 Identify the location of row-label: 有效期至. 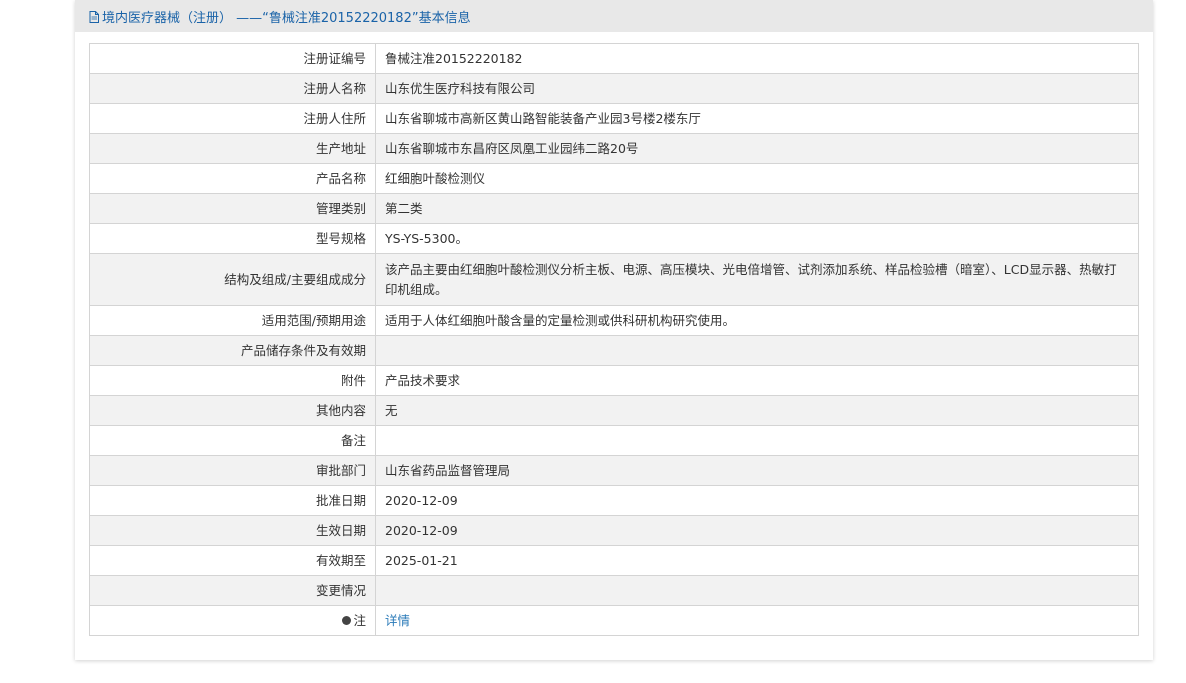
(232, 560).